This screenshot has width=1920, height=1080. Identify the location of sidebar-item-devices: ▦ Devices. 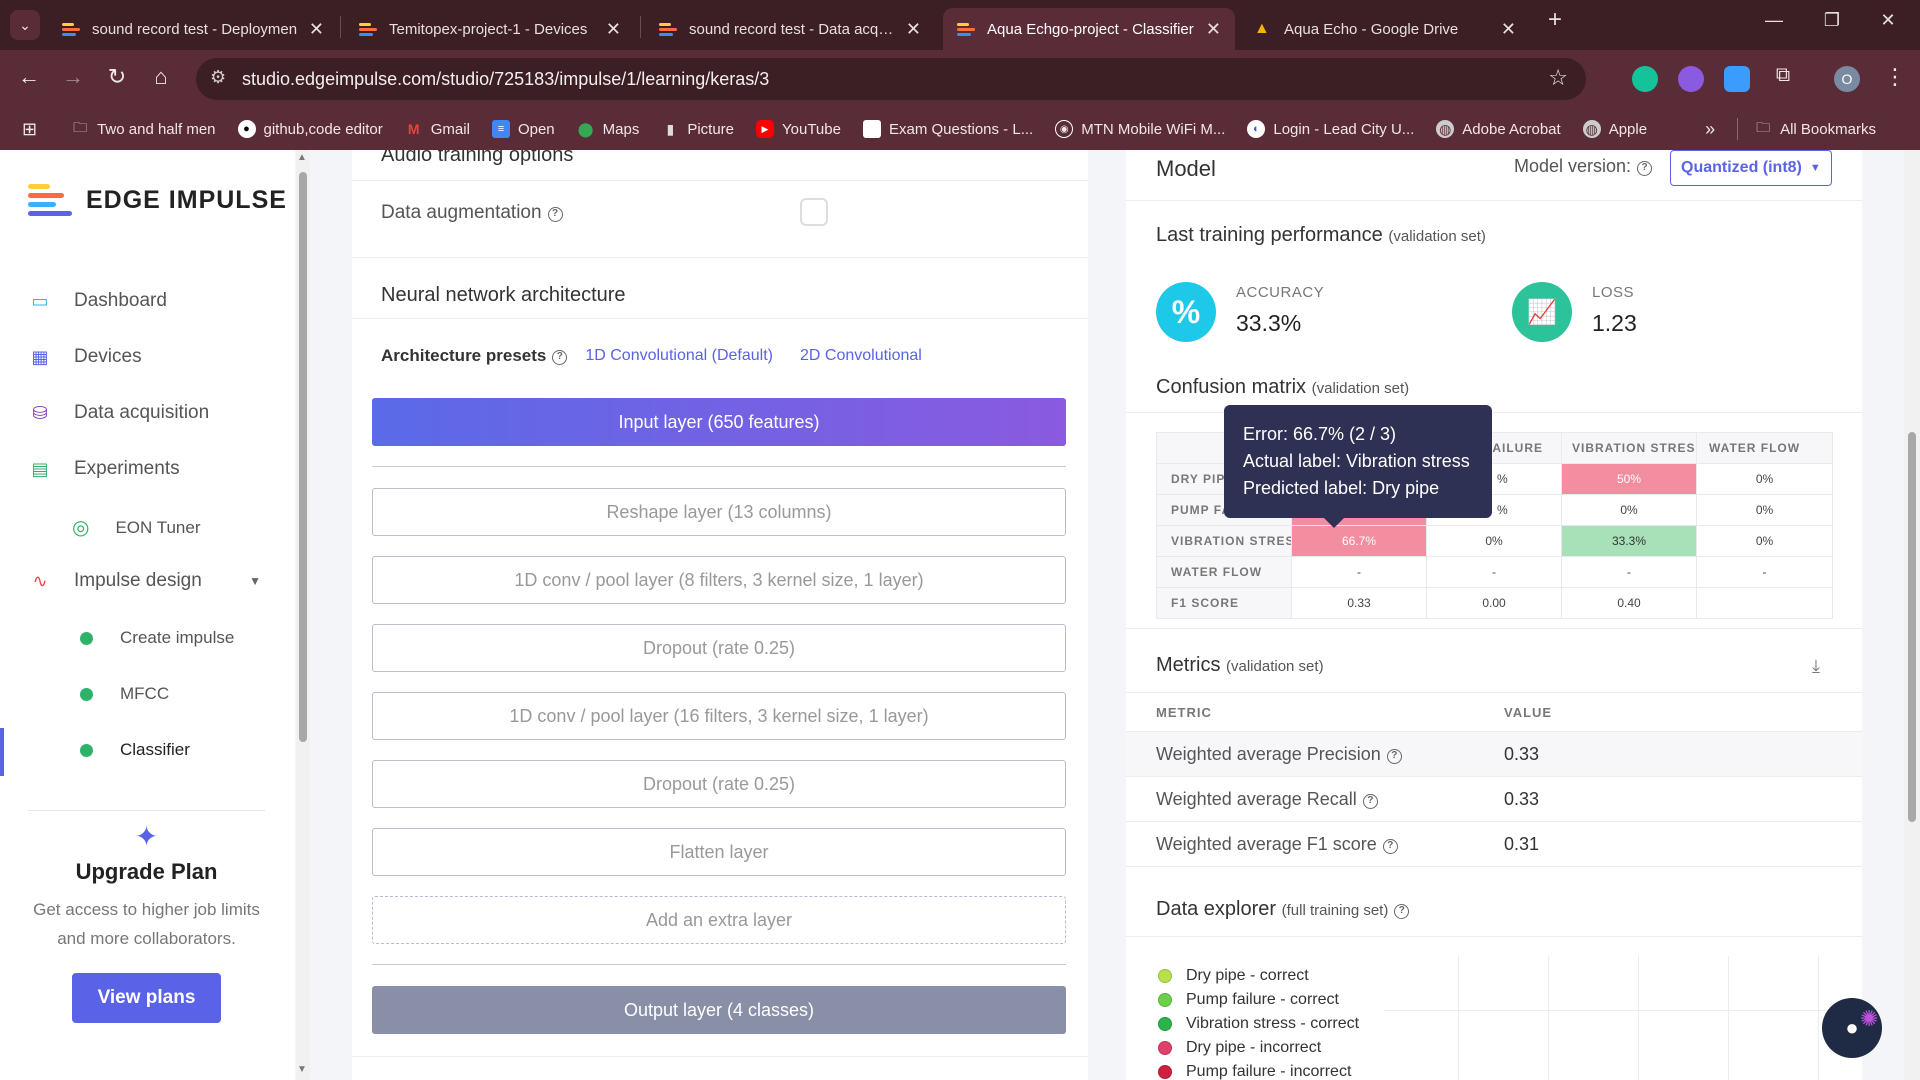
(84, 357).